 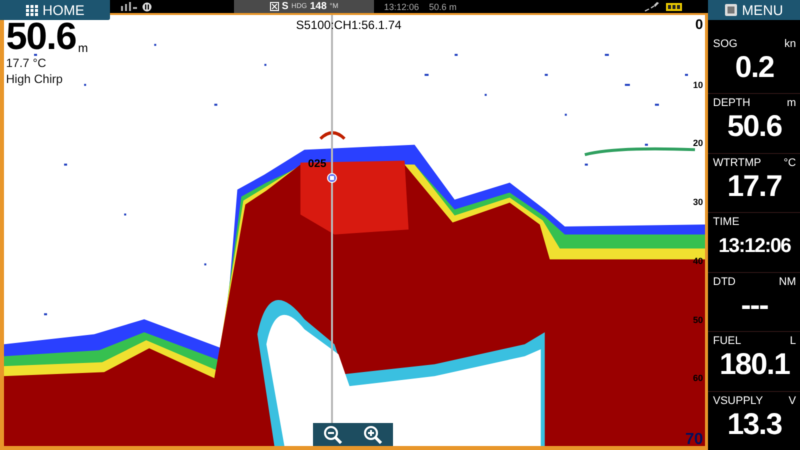 I want to click on depth-scale-label: 0, so click(x=699, y=24).